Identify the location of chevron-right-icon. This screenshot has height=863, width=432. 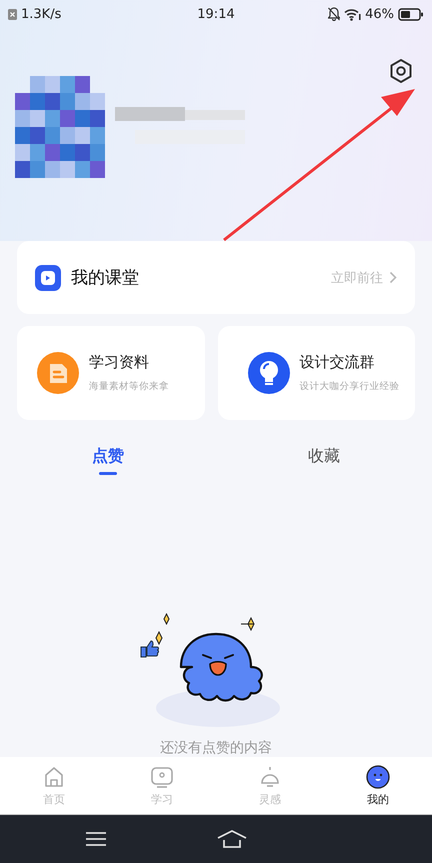
(393, 277).